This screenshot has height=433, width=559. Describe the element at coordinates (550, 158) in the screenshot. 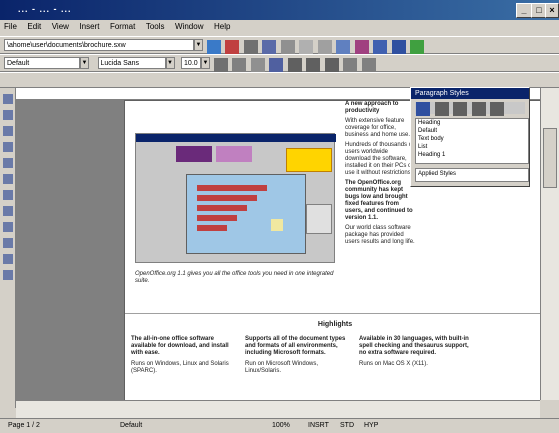

I see `scroll-thumb` at that location.